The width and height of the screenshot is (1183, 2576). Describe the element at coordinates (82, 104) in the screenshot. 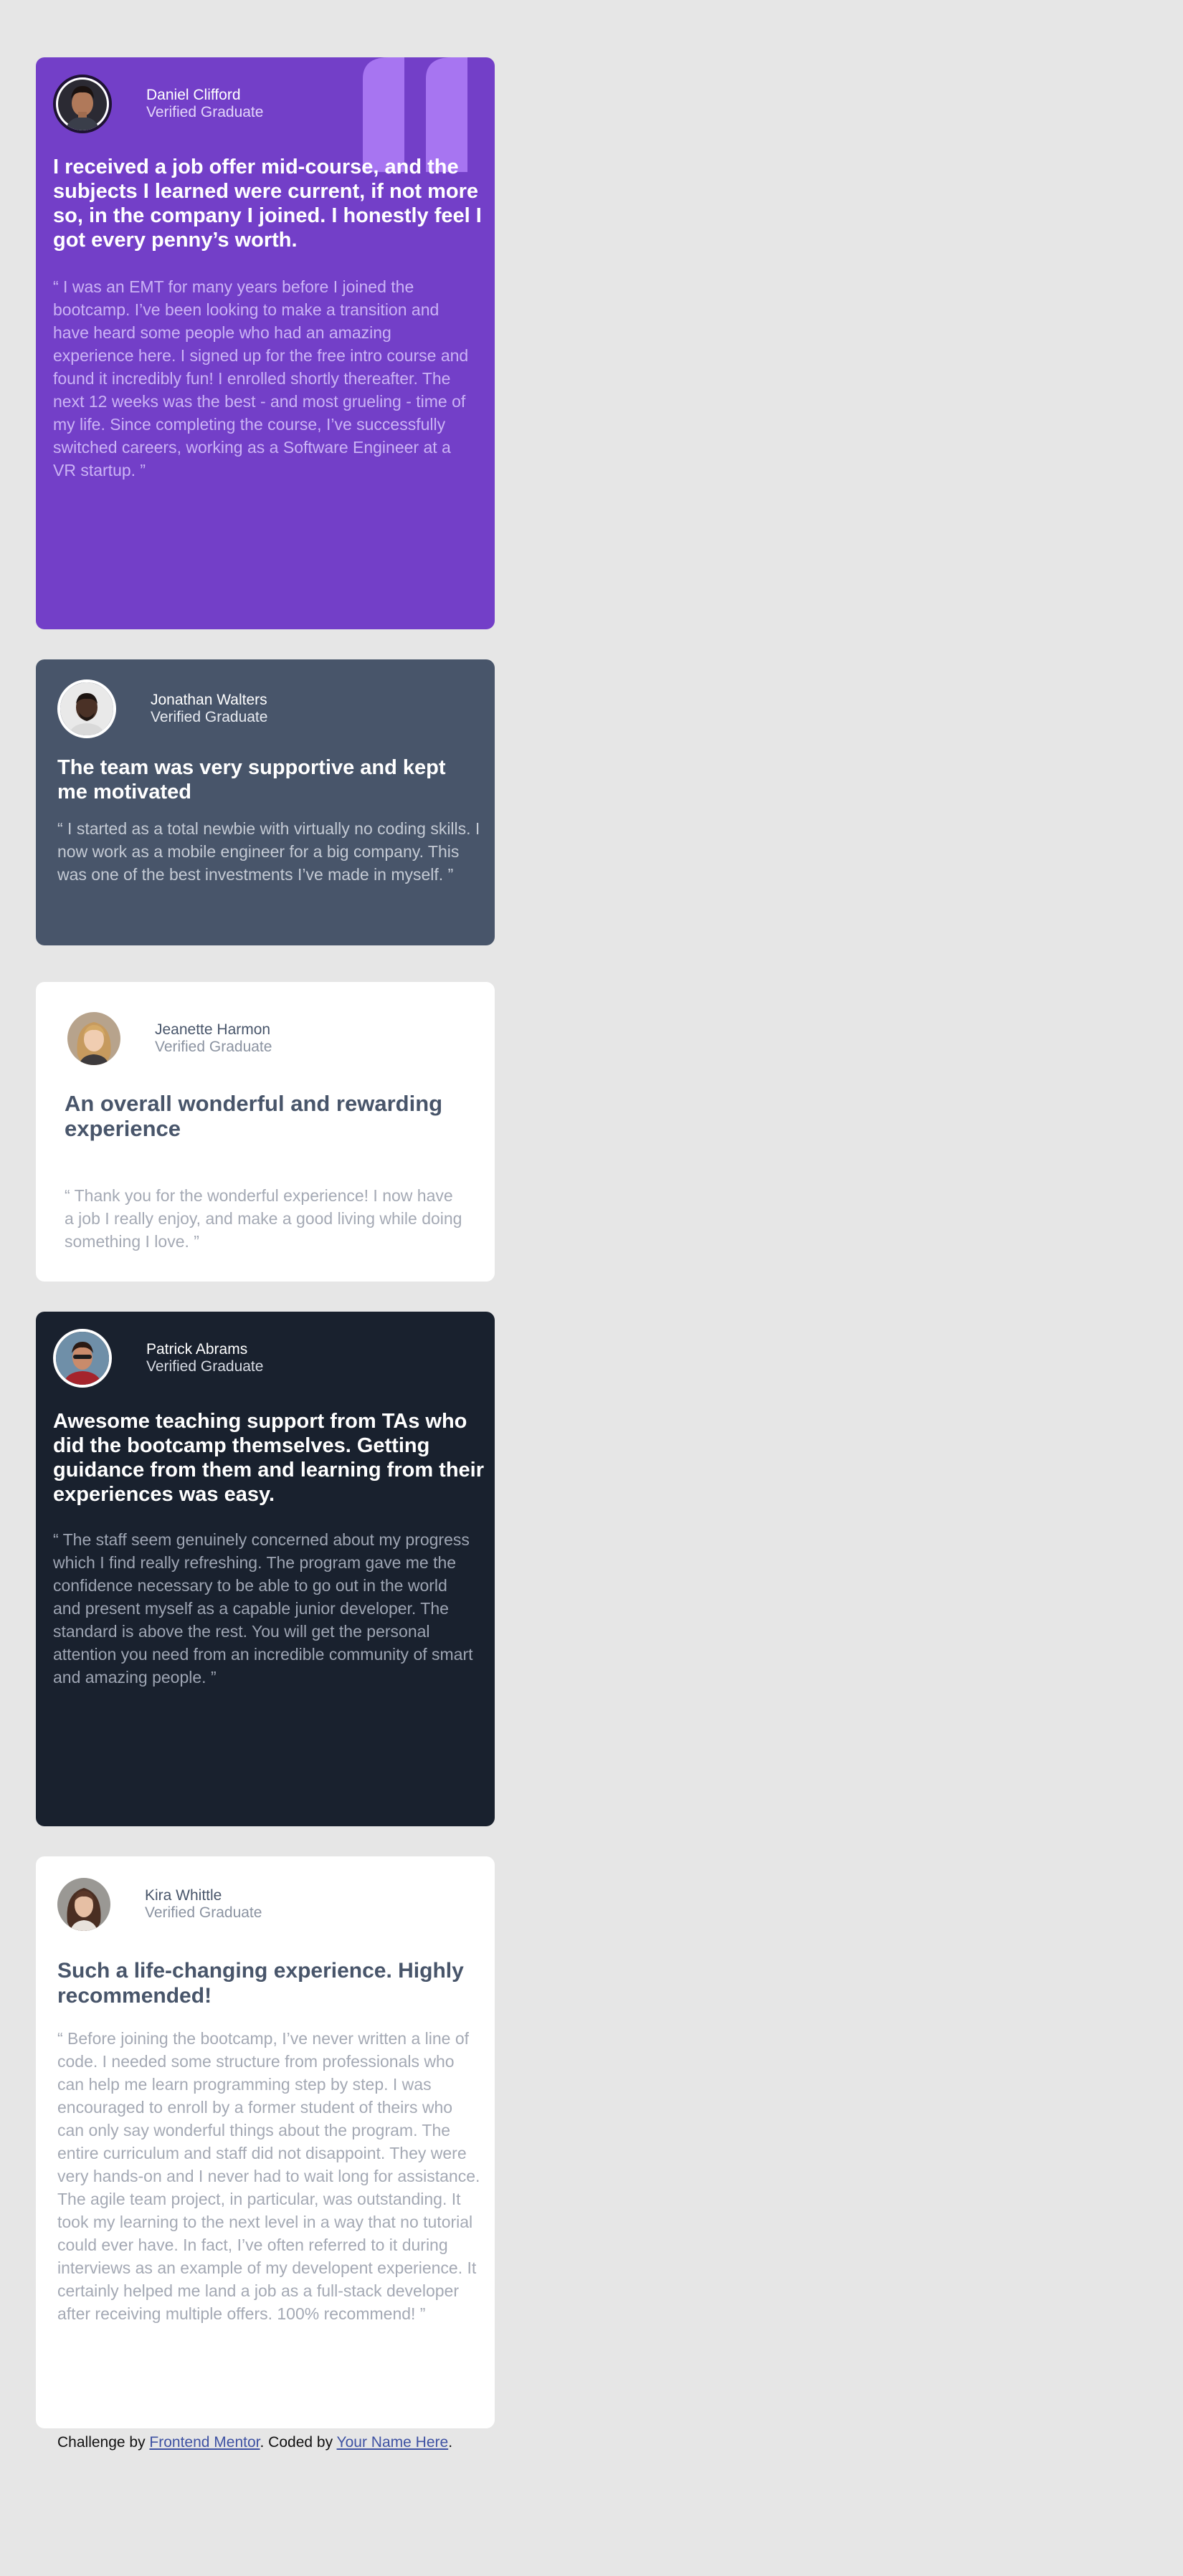

I see `avatar-daniel` at that location.